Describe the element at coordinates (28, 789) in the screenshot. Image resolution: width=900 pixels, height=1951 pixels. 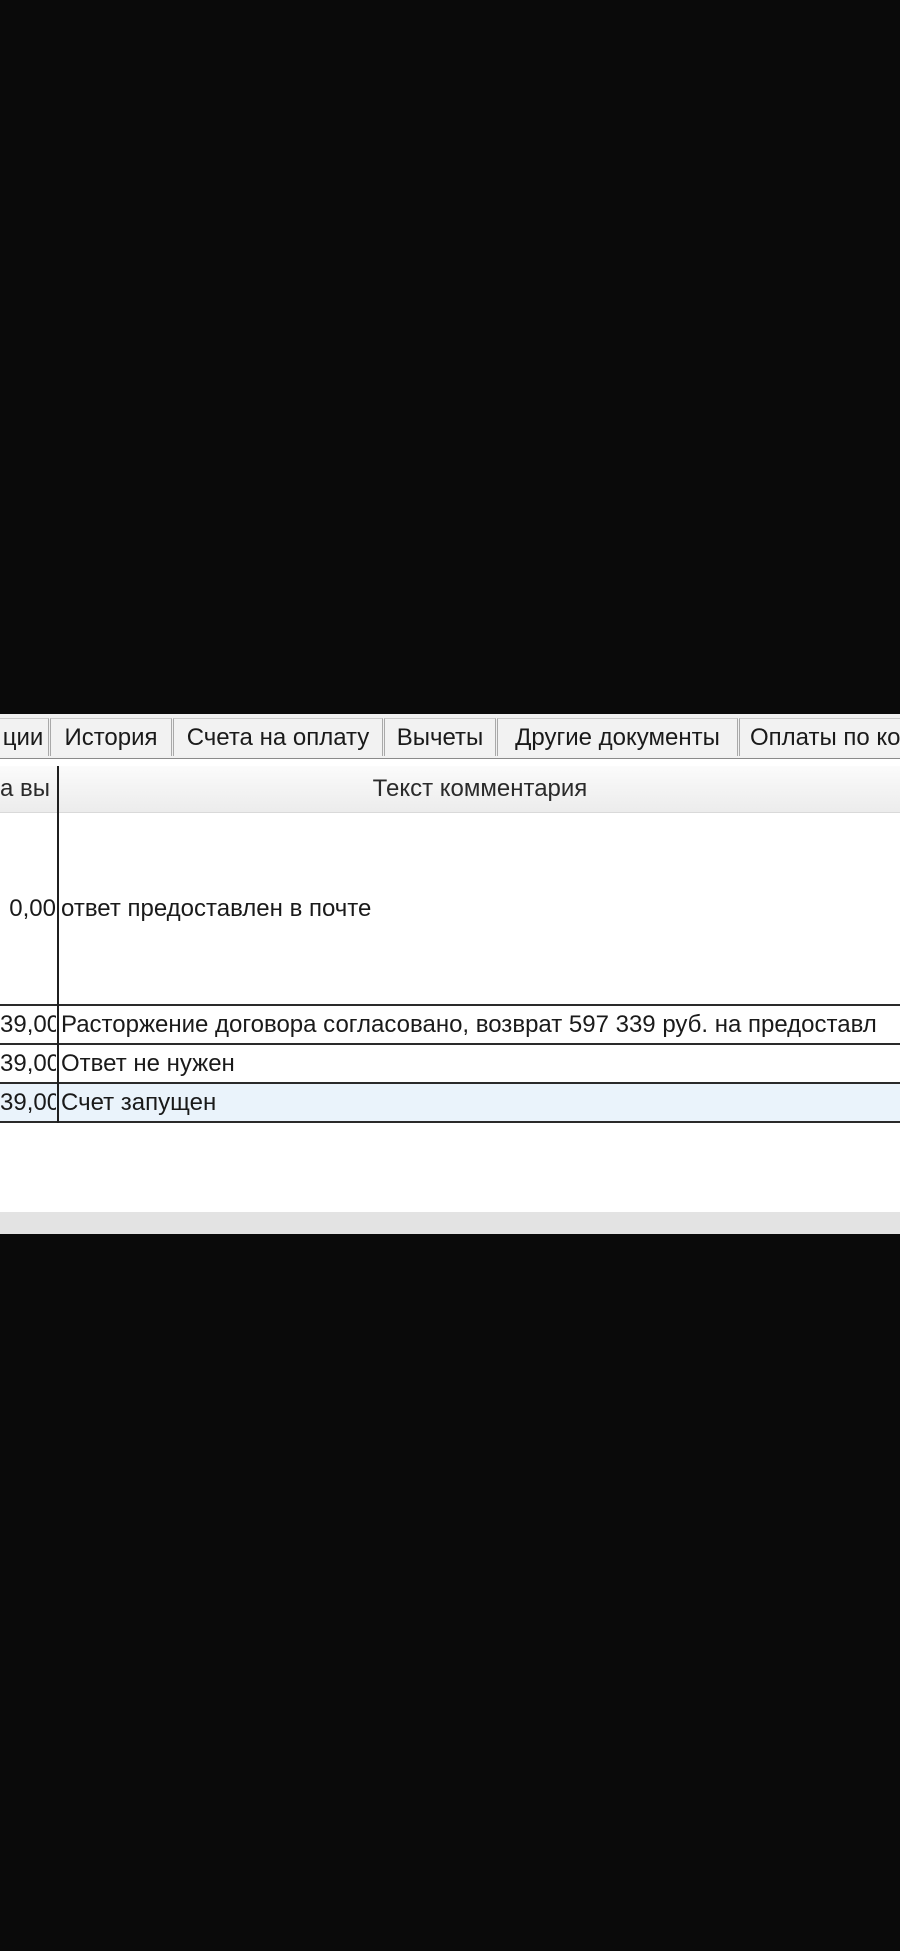
I see `column-header-amount: а вы` at that location.